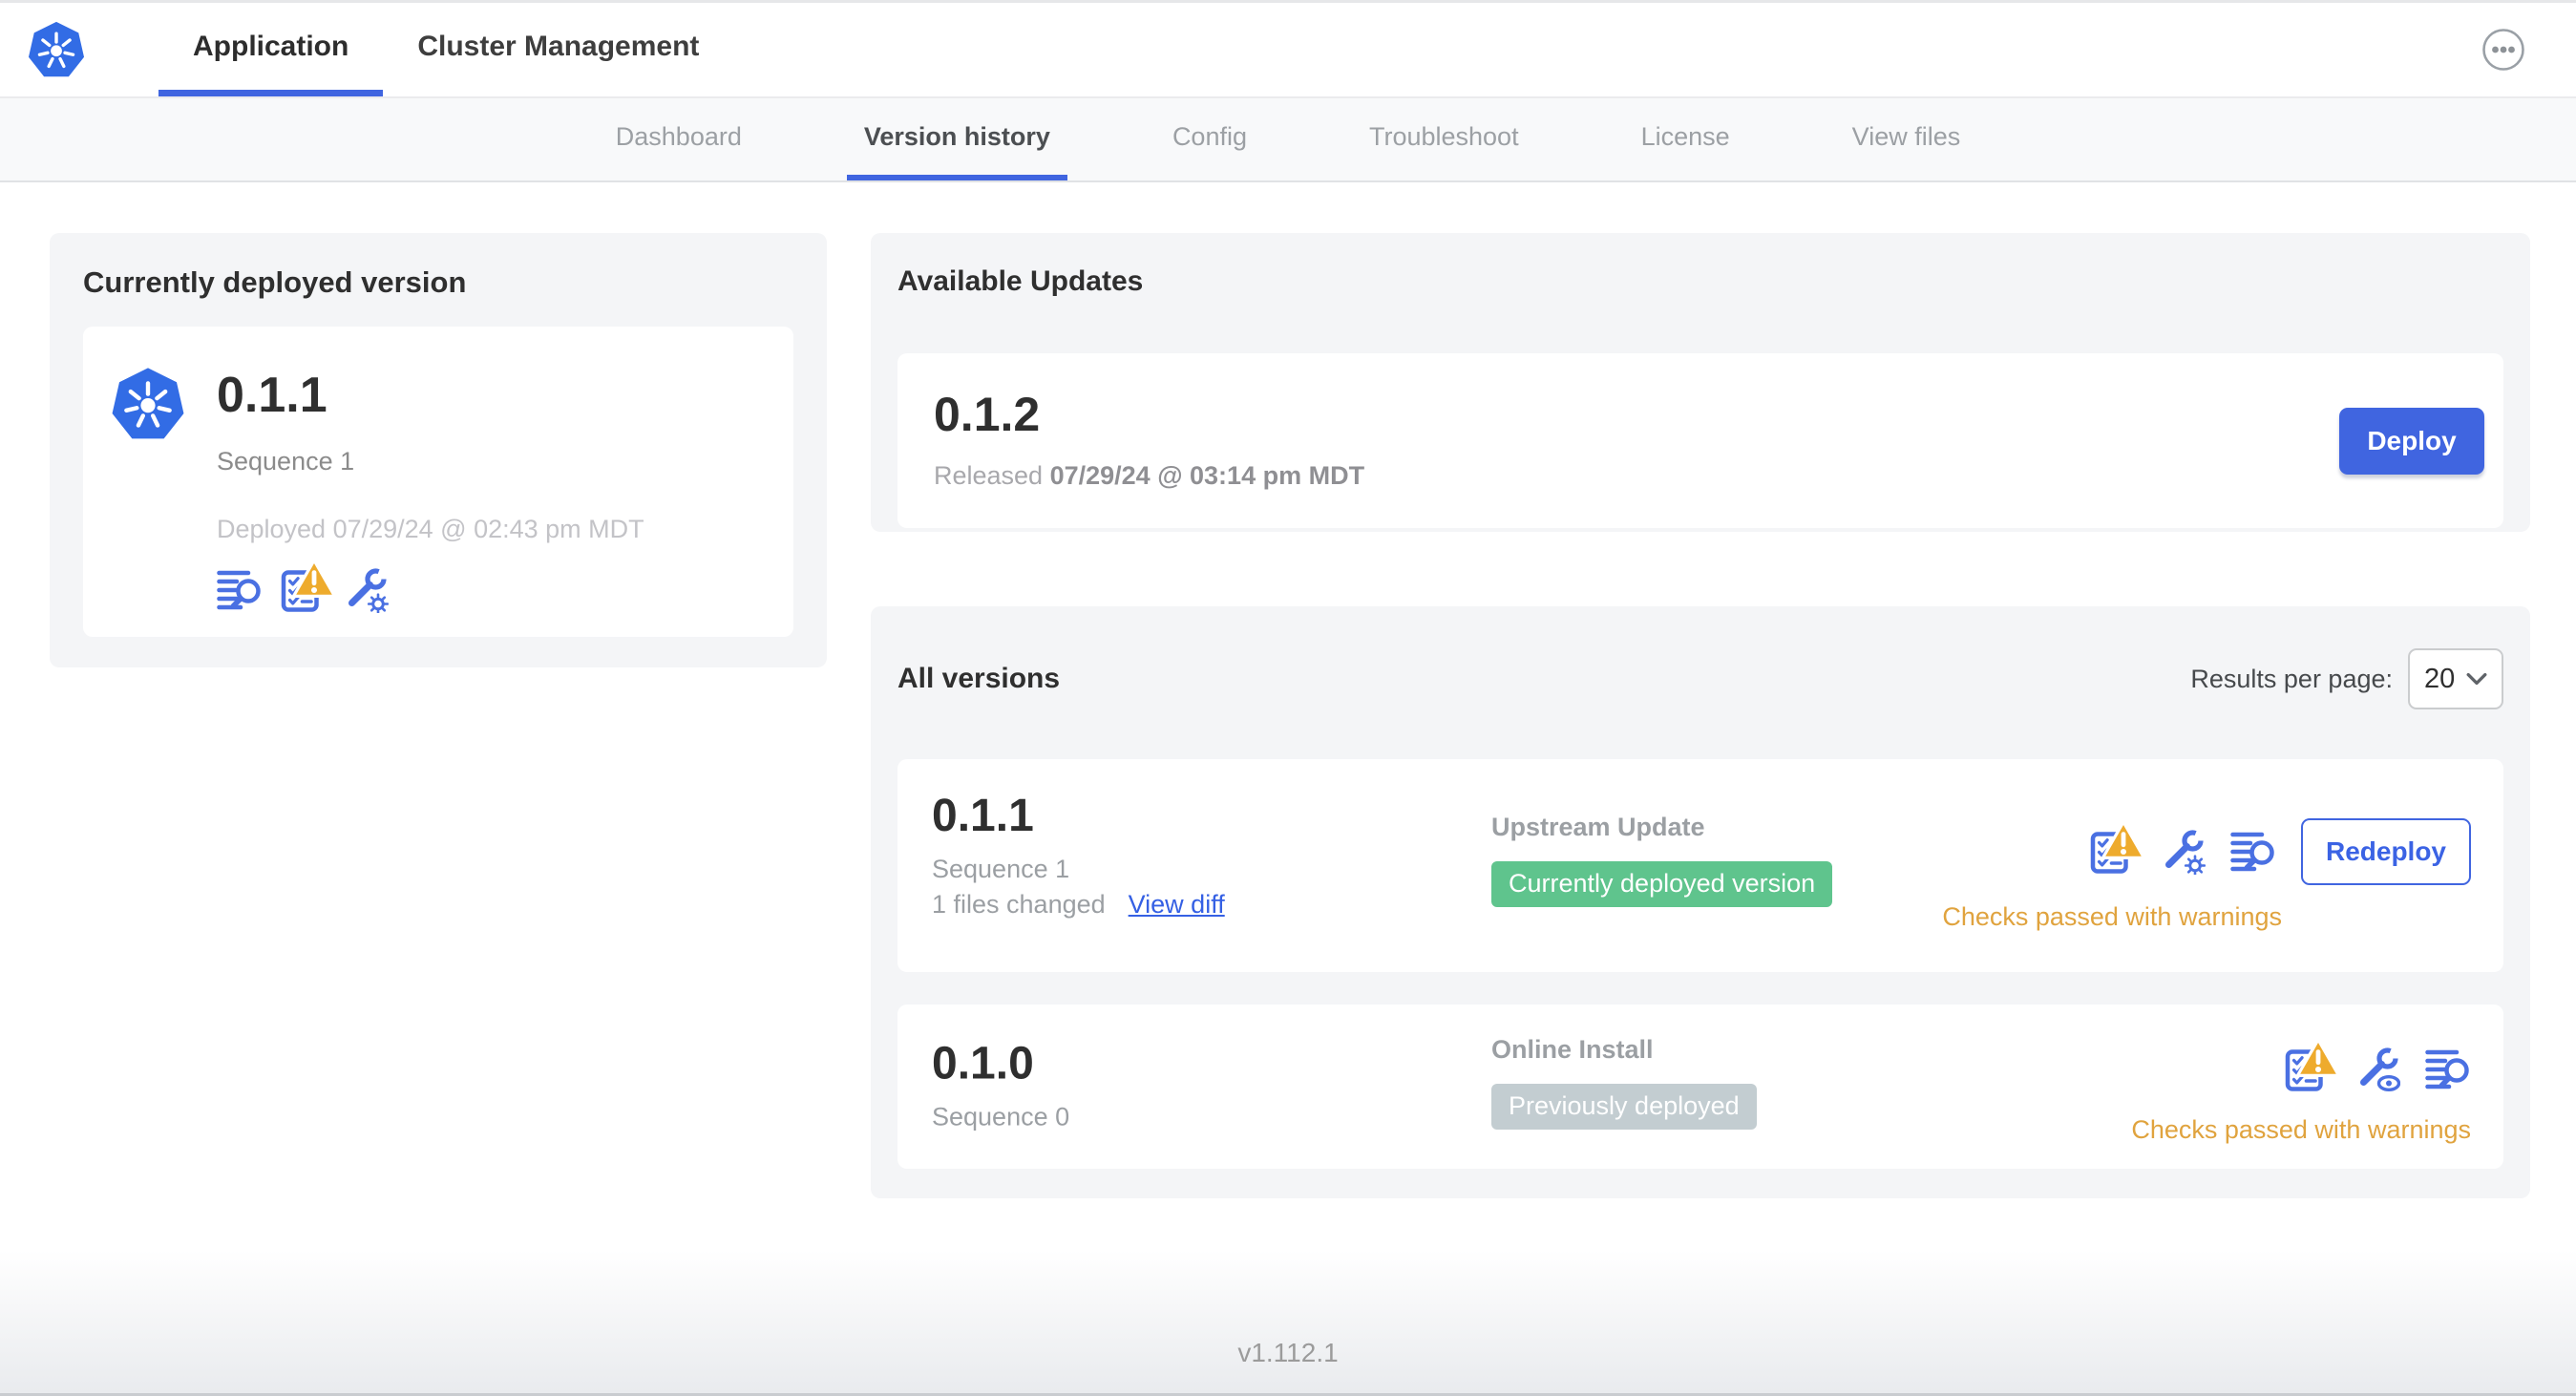  I want to click on row-files-changed: 1 files changed View diff, so click(1078, 905).